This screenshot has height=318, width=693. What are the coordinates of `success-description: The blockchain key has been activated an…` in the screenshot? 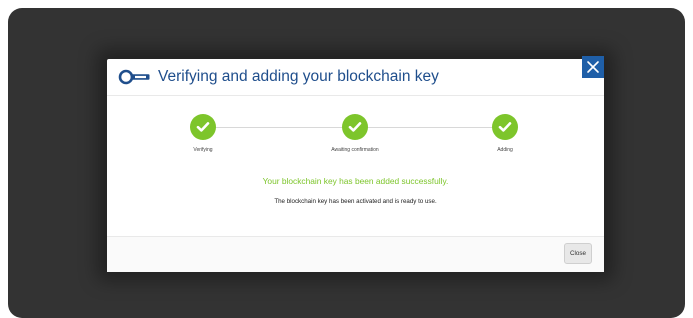 It's located at (355, 201).